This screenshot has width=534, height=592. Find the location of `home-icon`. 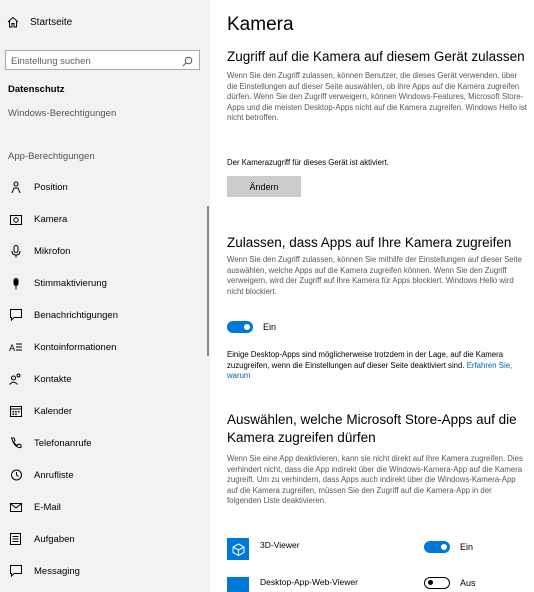

home-icon is located at coordinates (13, 22).